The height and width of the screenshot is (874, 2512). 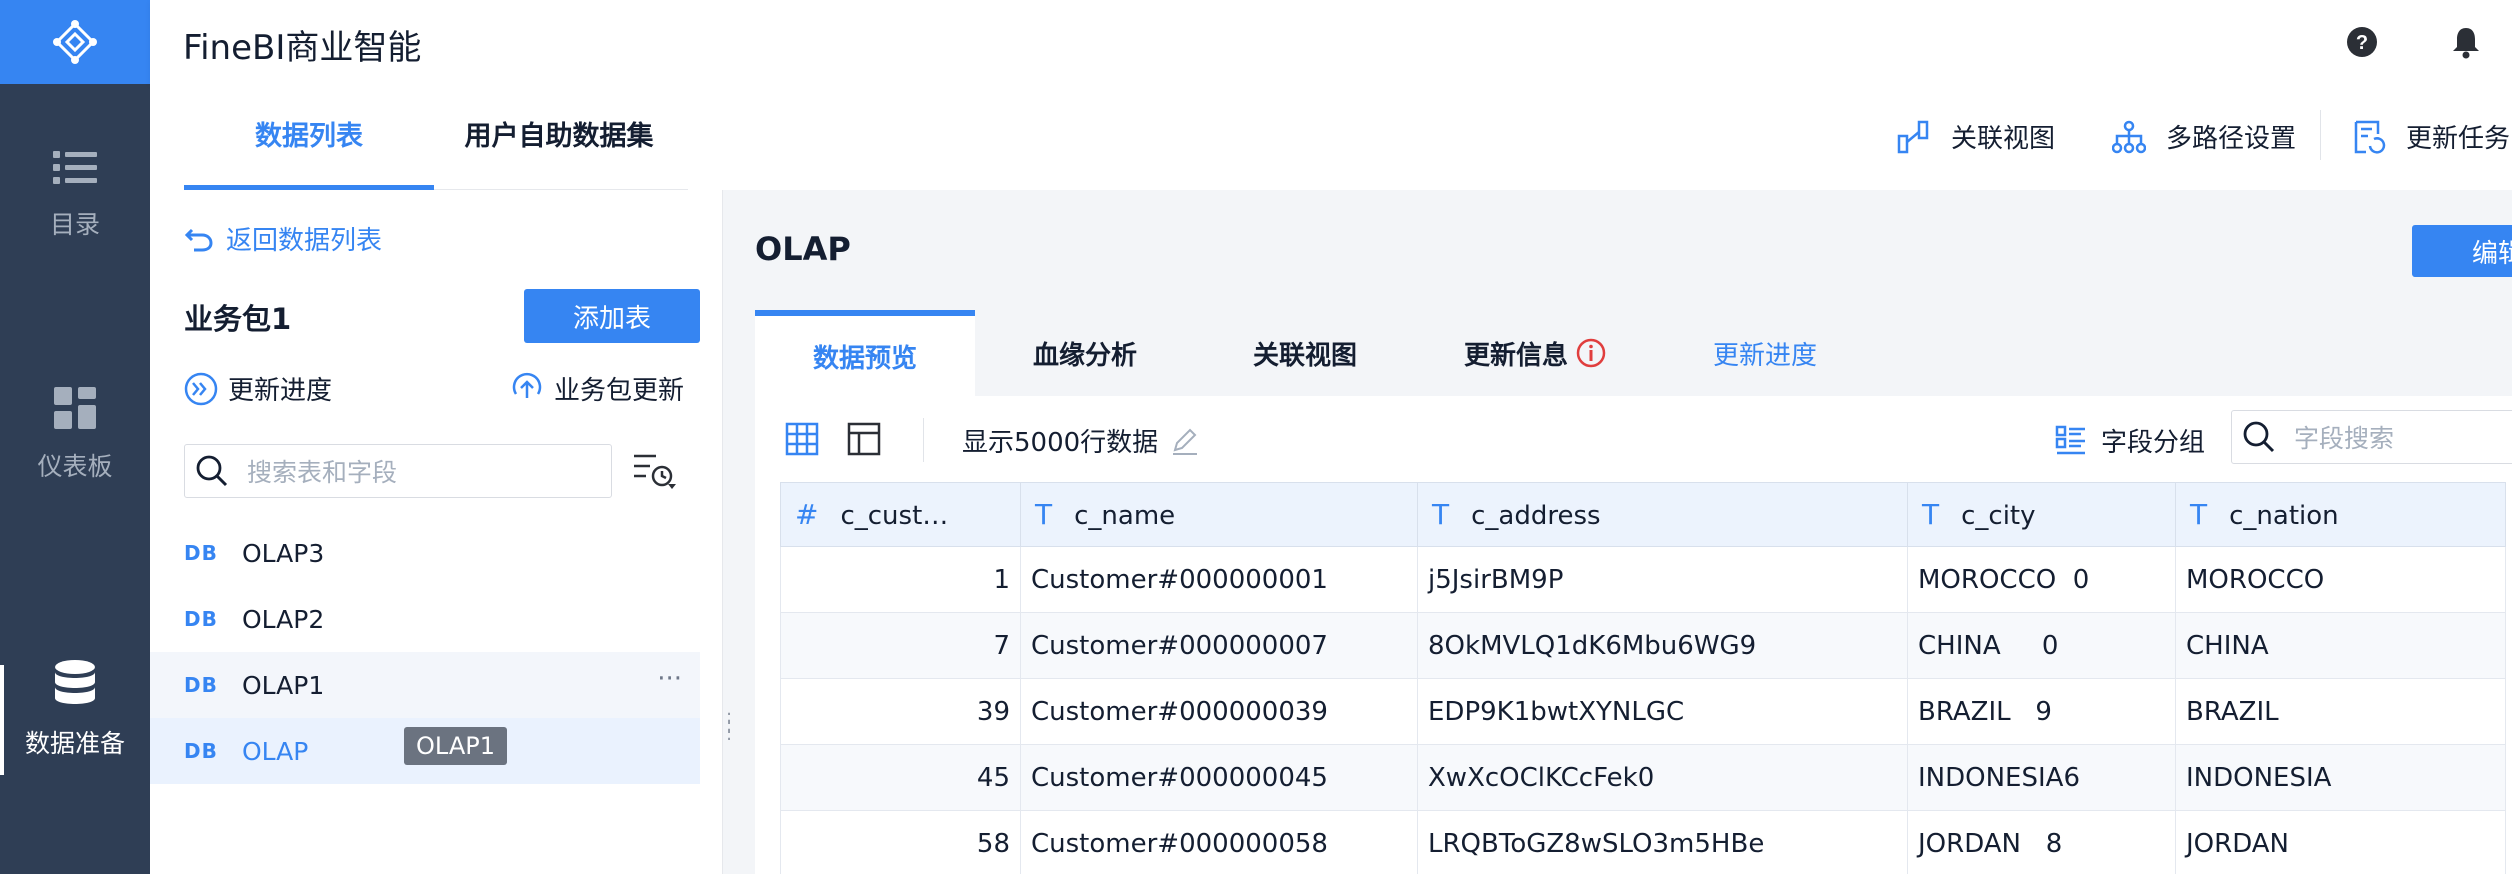 What do you see at coordinates (302, 48) in the screenshot?
I see `app-title: FineBI商业智能` at bounding box center [302, 48].